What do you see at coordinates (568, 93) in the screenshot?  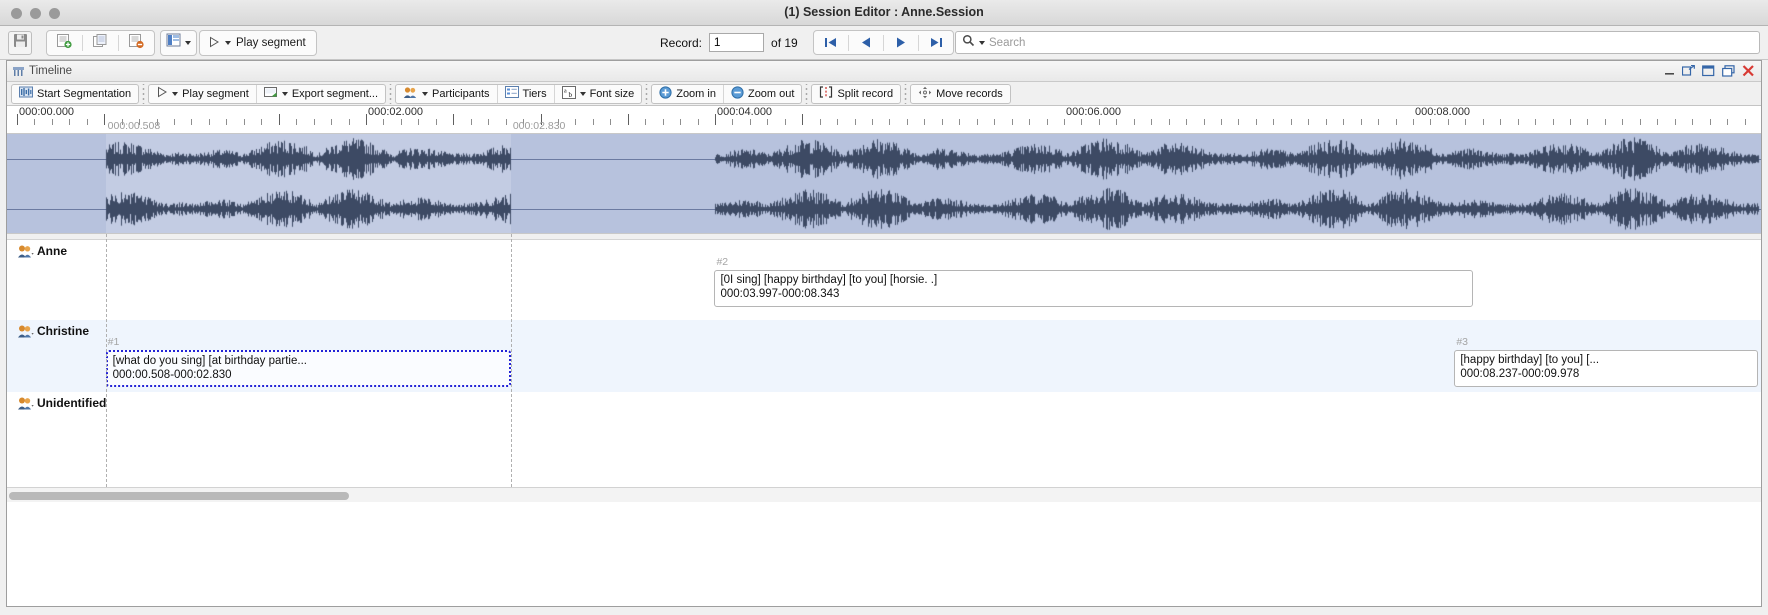 I see `font-size-icon: a b` at bounding box center [568, 93].